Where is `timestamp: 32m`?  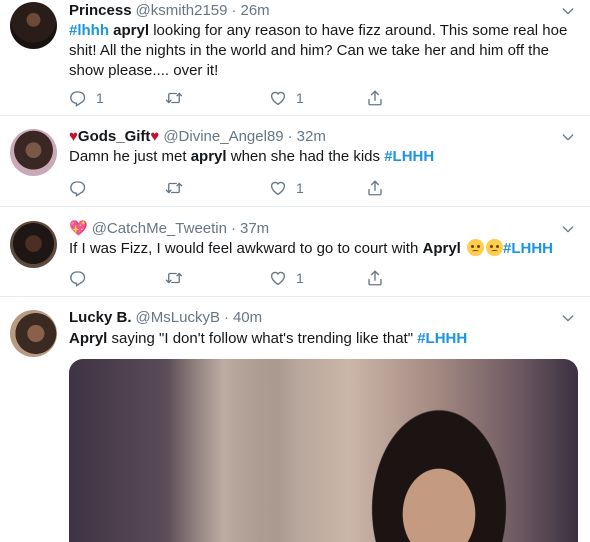
timestamp: 32m is located at coordinates (311, 136).